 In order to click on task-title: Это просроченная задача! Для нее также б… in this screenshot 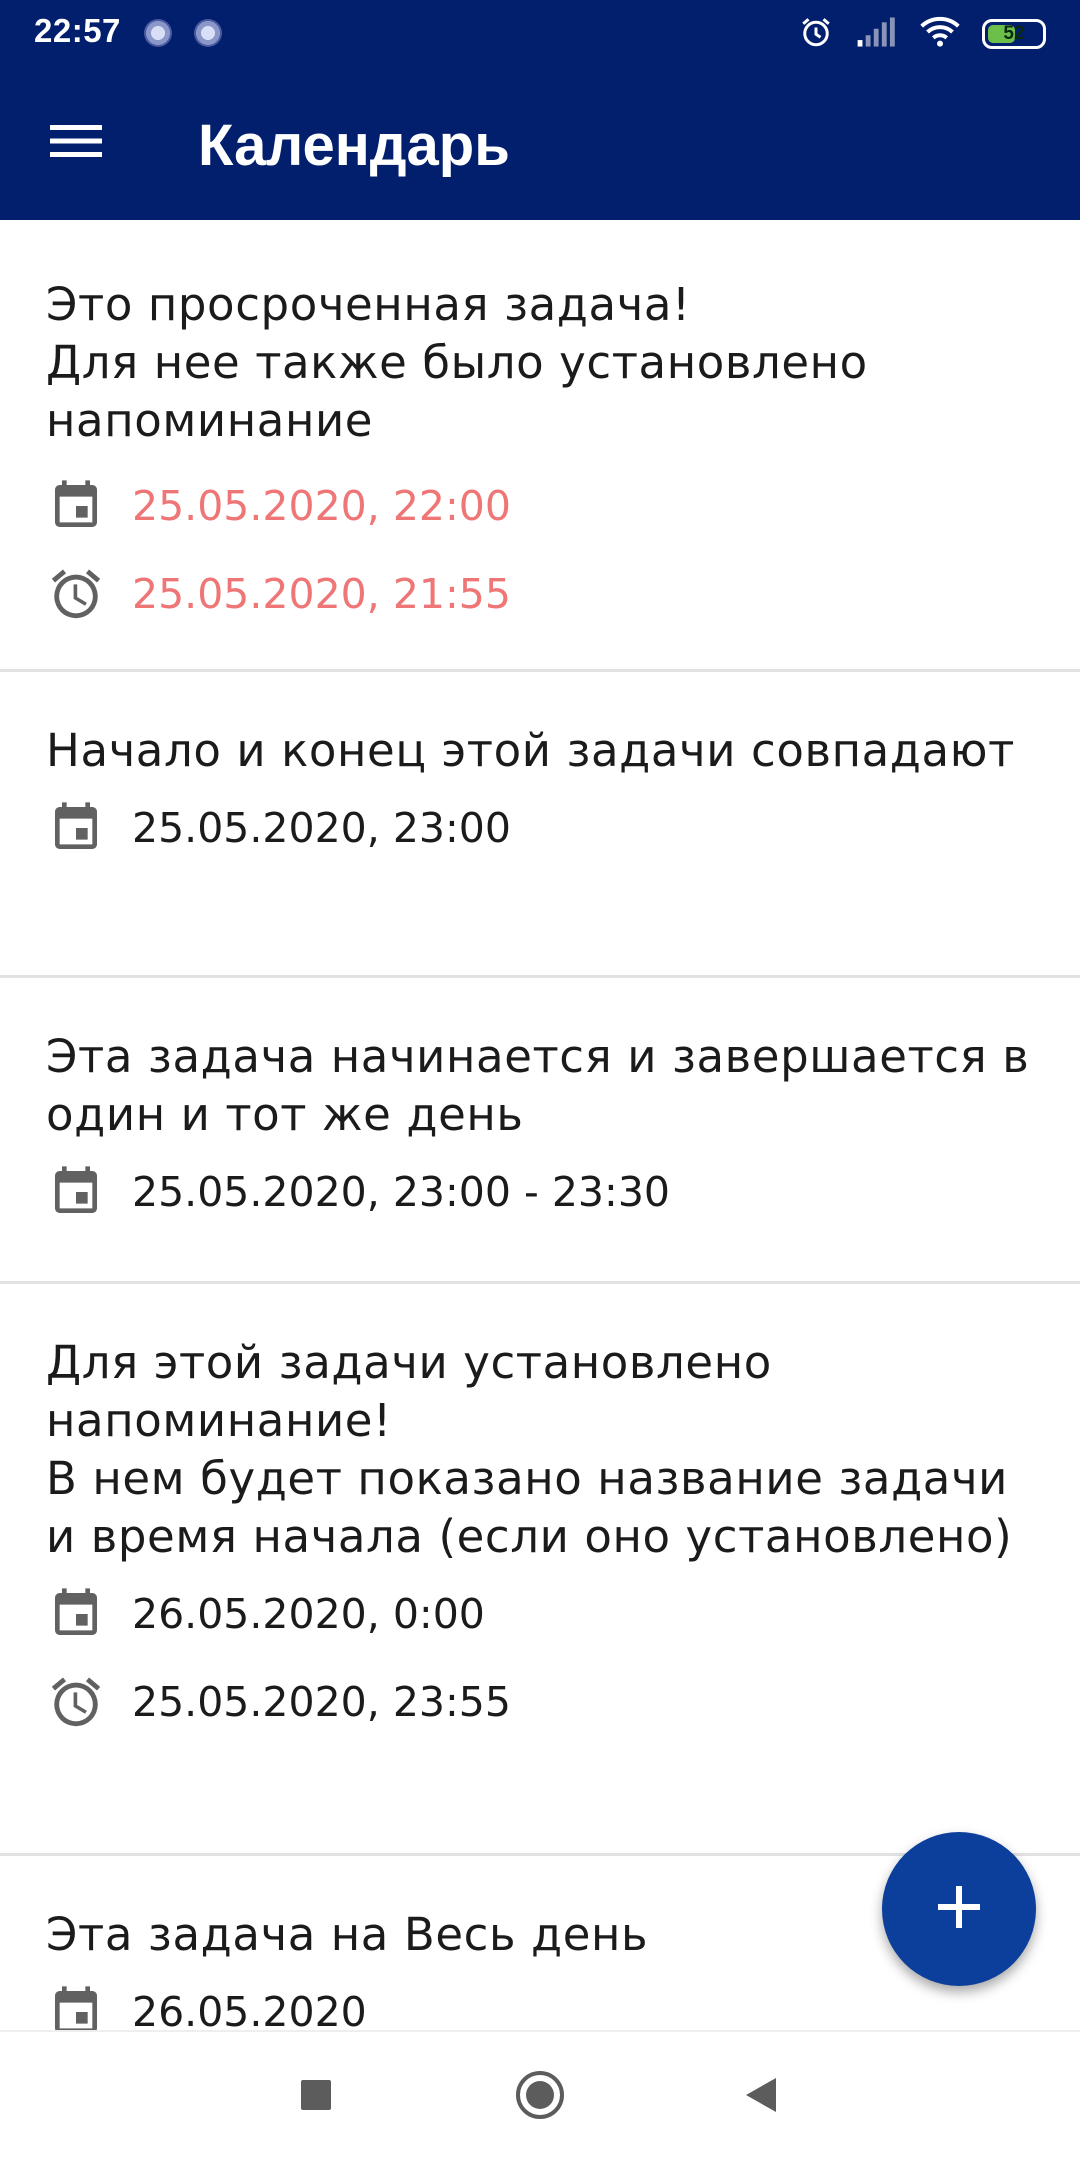, I will do `click(457, 362)`.